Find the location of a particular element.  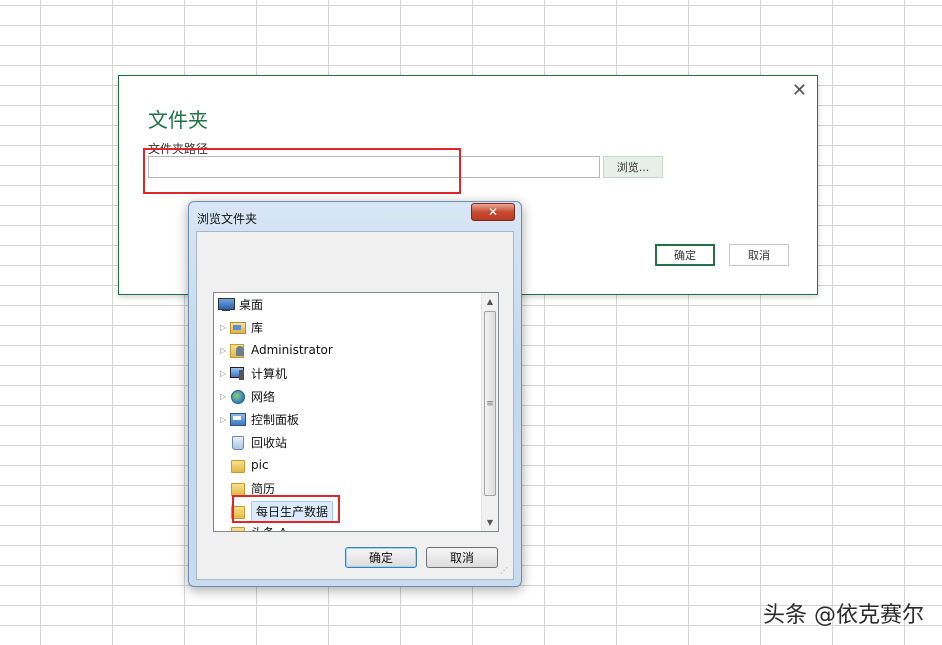

computer-icon is located at coordinates (238, 373).